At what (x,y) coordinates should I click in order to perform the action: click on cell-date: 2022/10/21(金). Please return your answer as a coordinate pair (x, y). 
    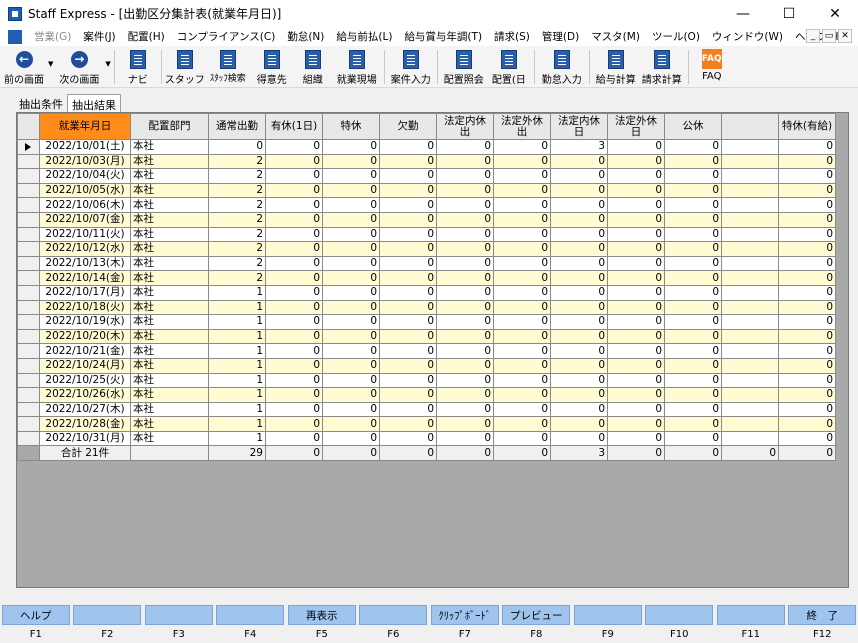
    Looking at the image, I should click on (85, 351).